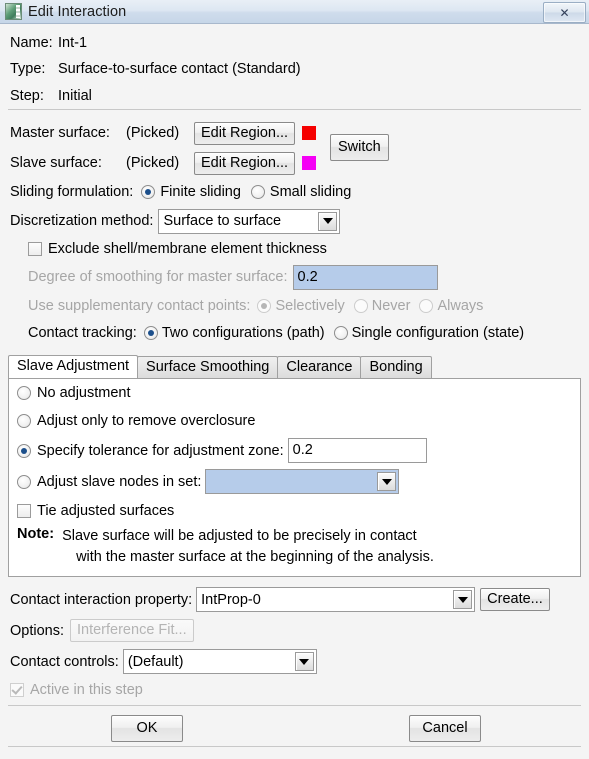  What do you see at coordinates (294, 12) in the screenshot?
I see `window-titlebar: Edit Interaction ✕` at bounding box center [294, 12].